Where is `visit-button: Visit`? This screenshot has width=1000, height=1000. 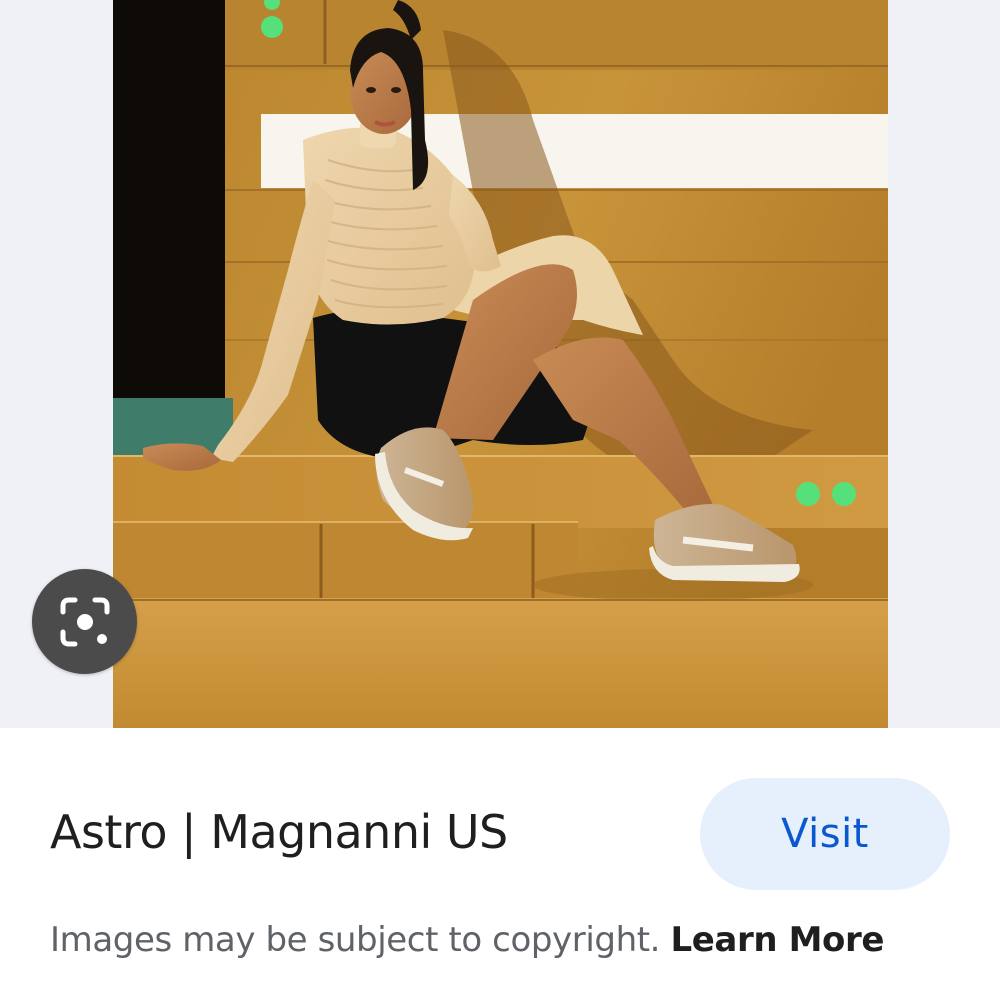 visit-button: Visit is located at coordinates (825, 834).